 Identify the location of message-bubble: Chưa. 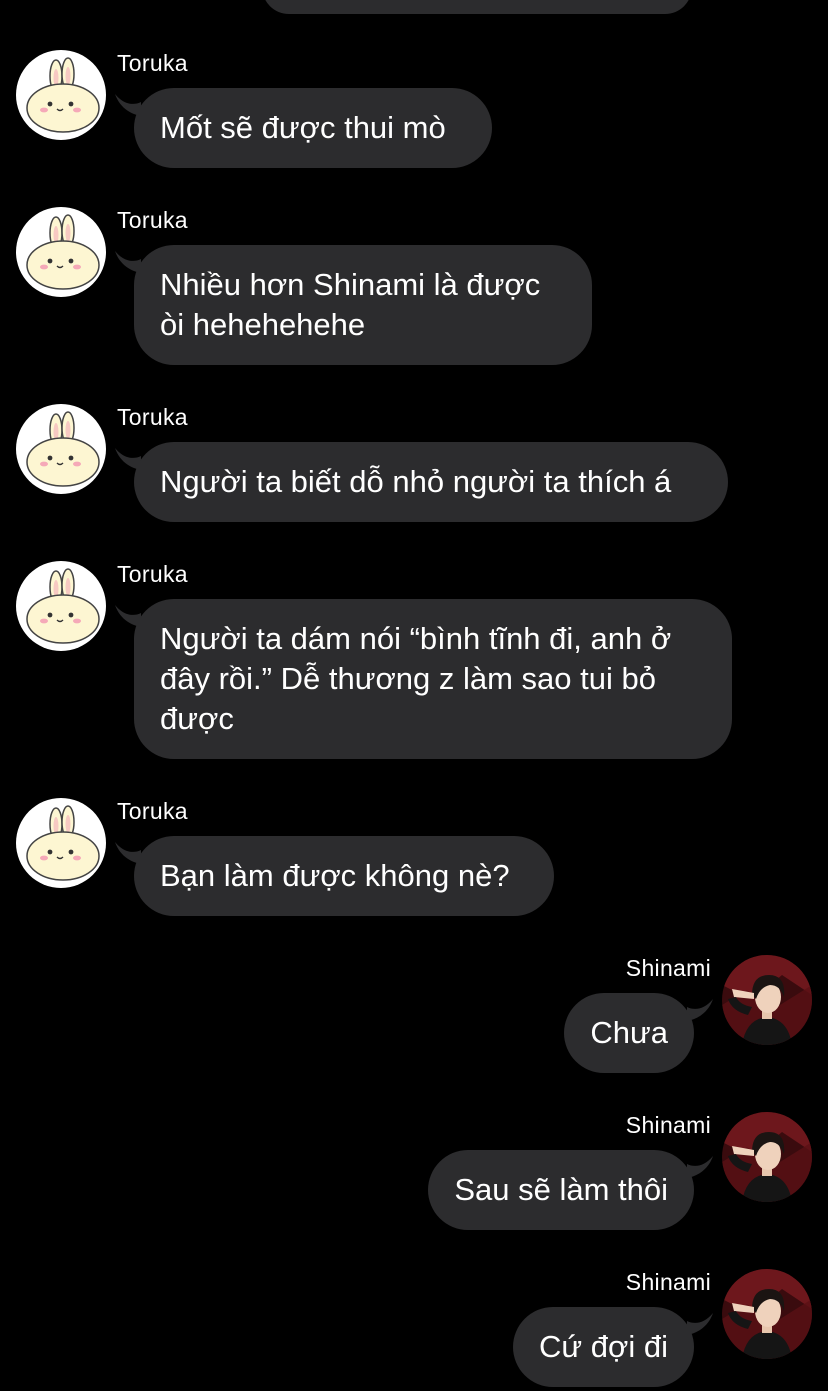
(629, 1033).